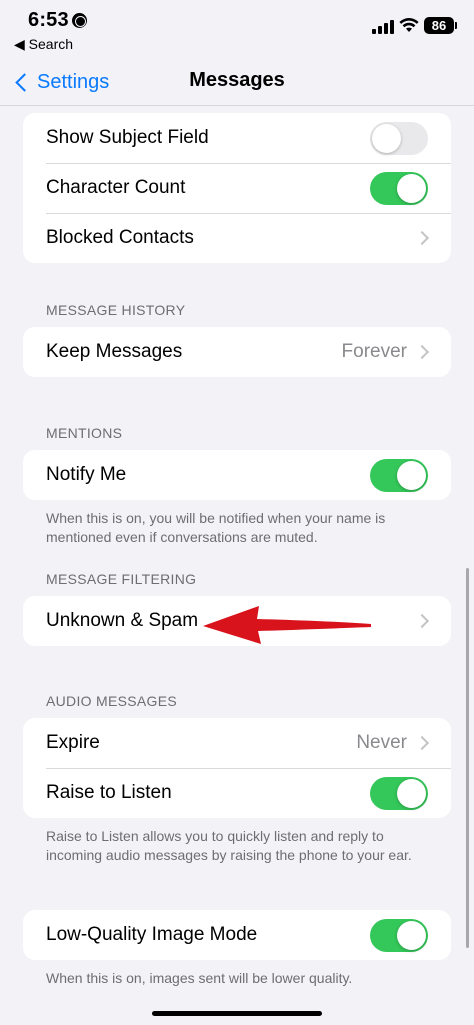  What do you see at coordinates (109, 792) in the screenshot?
I see `row-label: Raise to Listen` at bounding box center [109, 792].